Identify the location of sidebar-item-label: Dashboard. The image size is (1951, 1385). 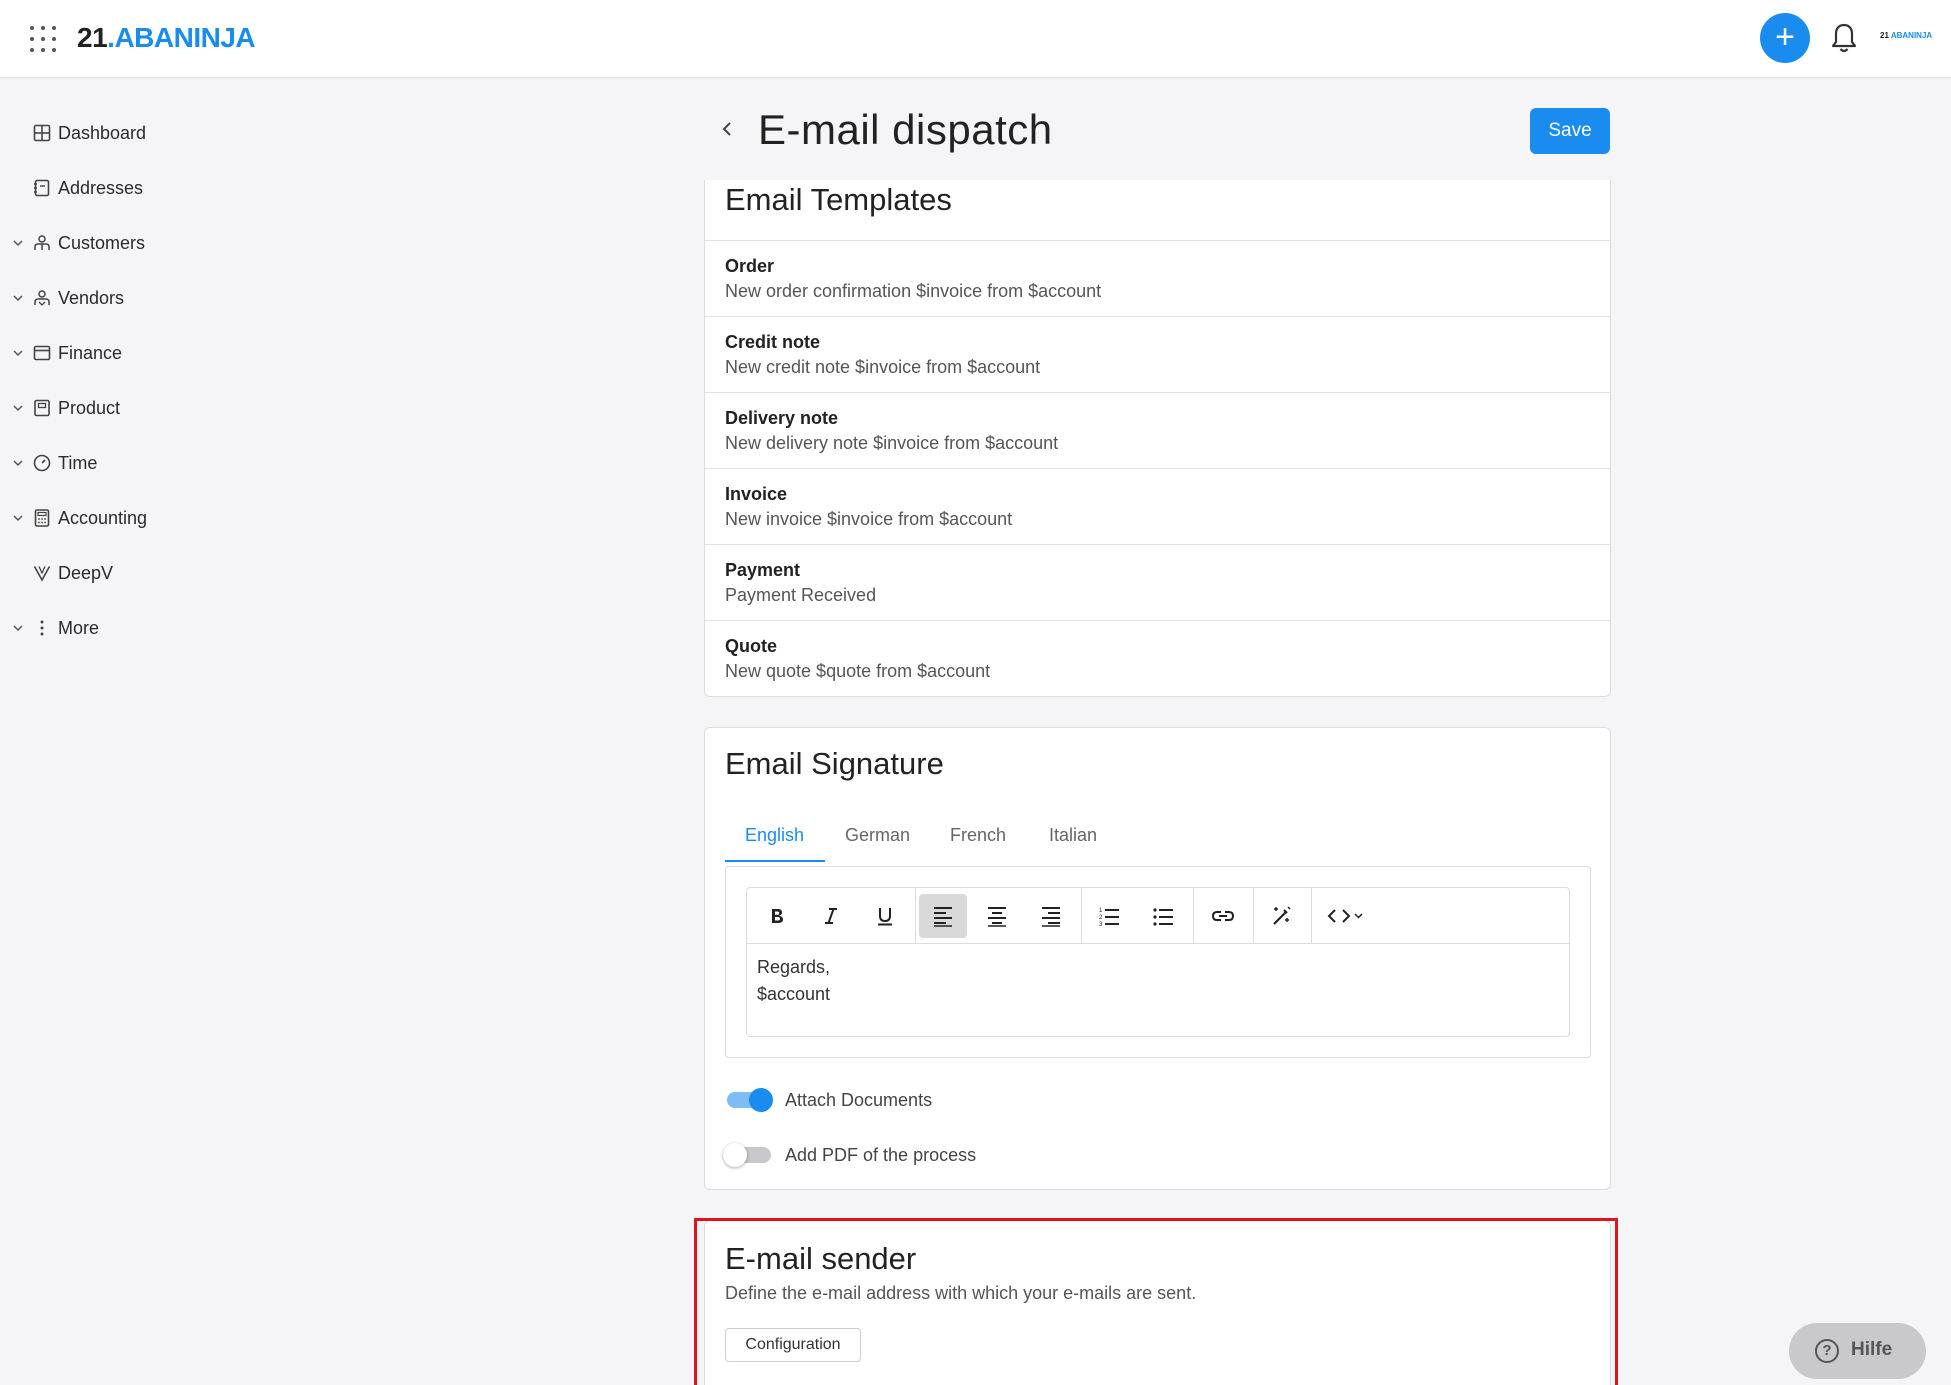
(102, 132).